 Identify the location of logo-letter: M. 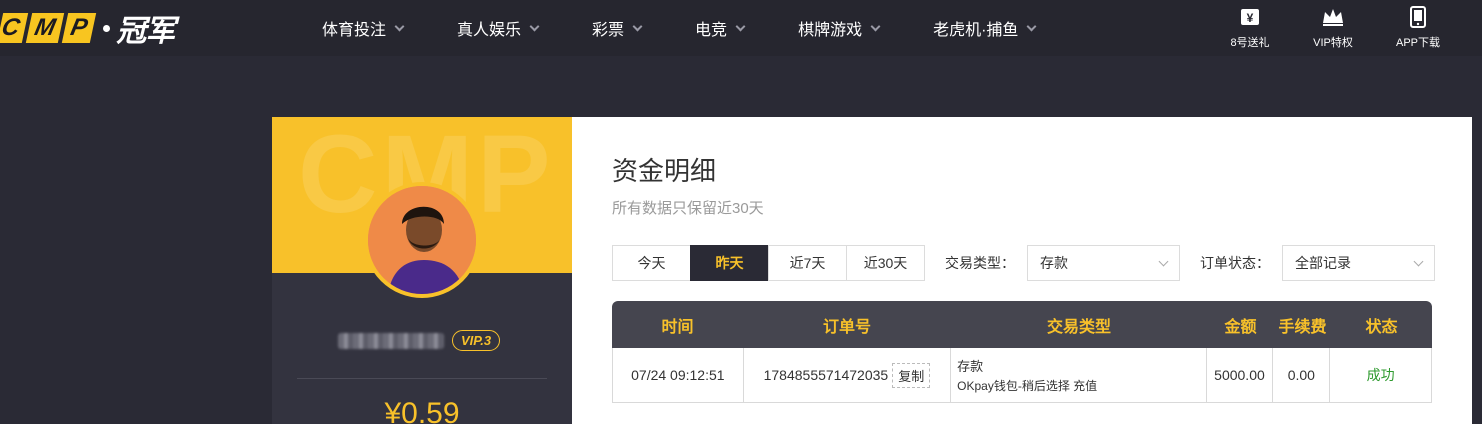
(45, 28).